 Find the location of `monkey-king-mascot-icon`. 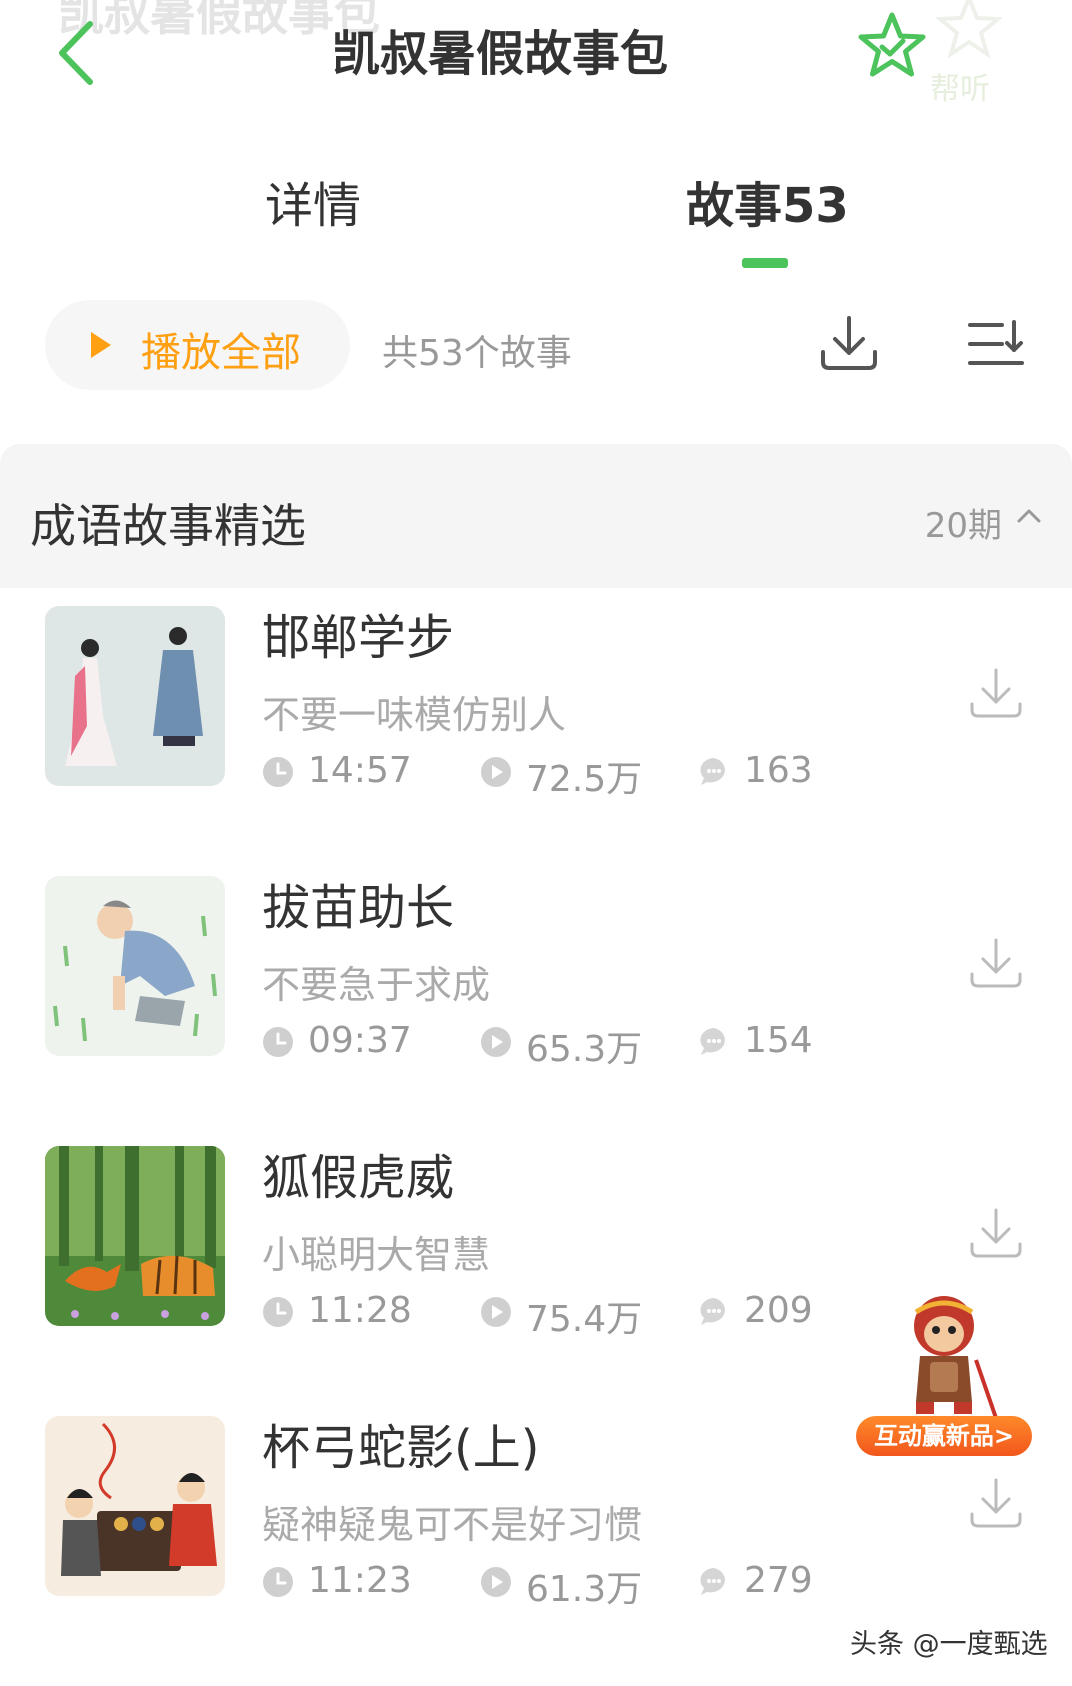

monkey-king-mascot-icon is located at coordinates (956, 1357).